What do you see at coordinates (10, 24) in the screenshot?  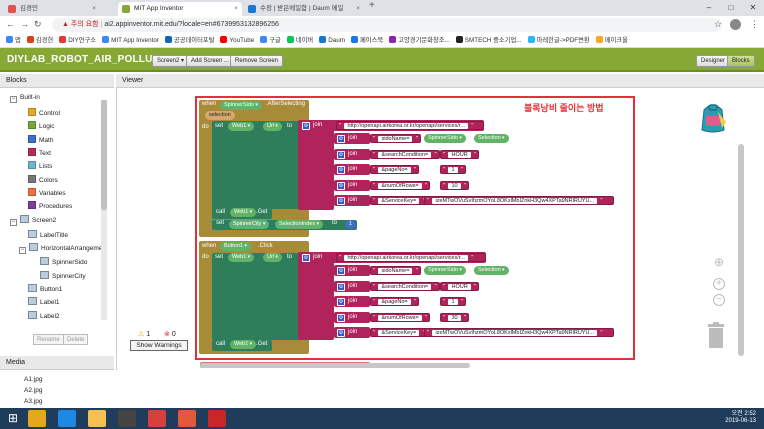 I see `back-icon: ←` at bounding box center [10, 24].